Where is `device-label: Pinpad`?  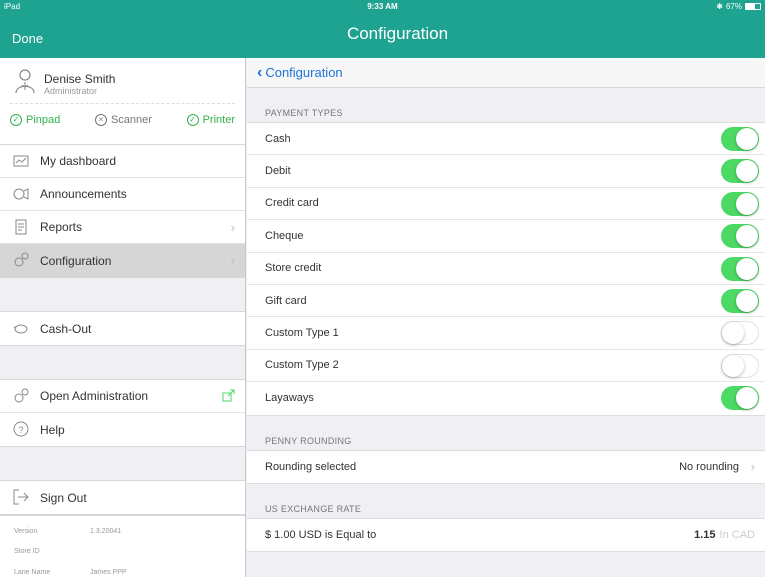
device-label: Pinpad is located at coordinates (43, 120).